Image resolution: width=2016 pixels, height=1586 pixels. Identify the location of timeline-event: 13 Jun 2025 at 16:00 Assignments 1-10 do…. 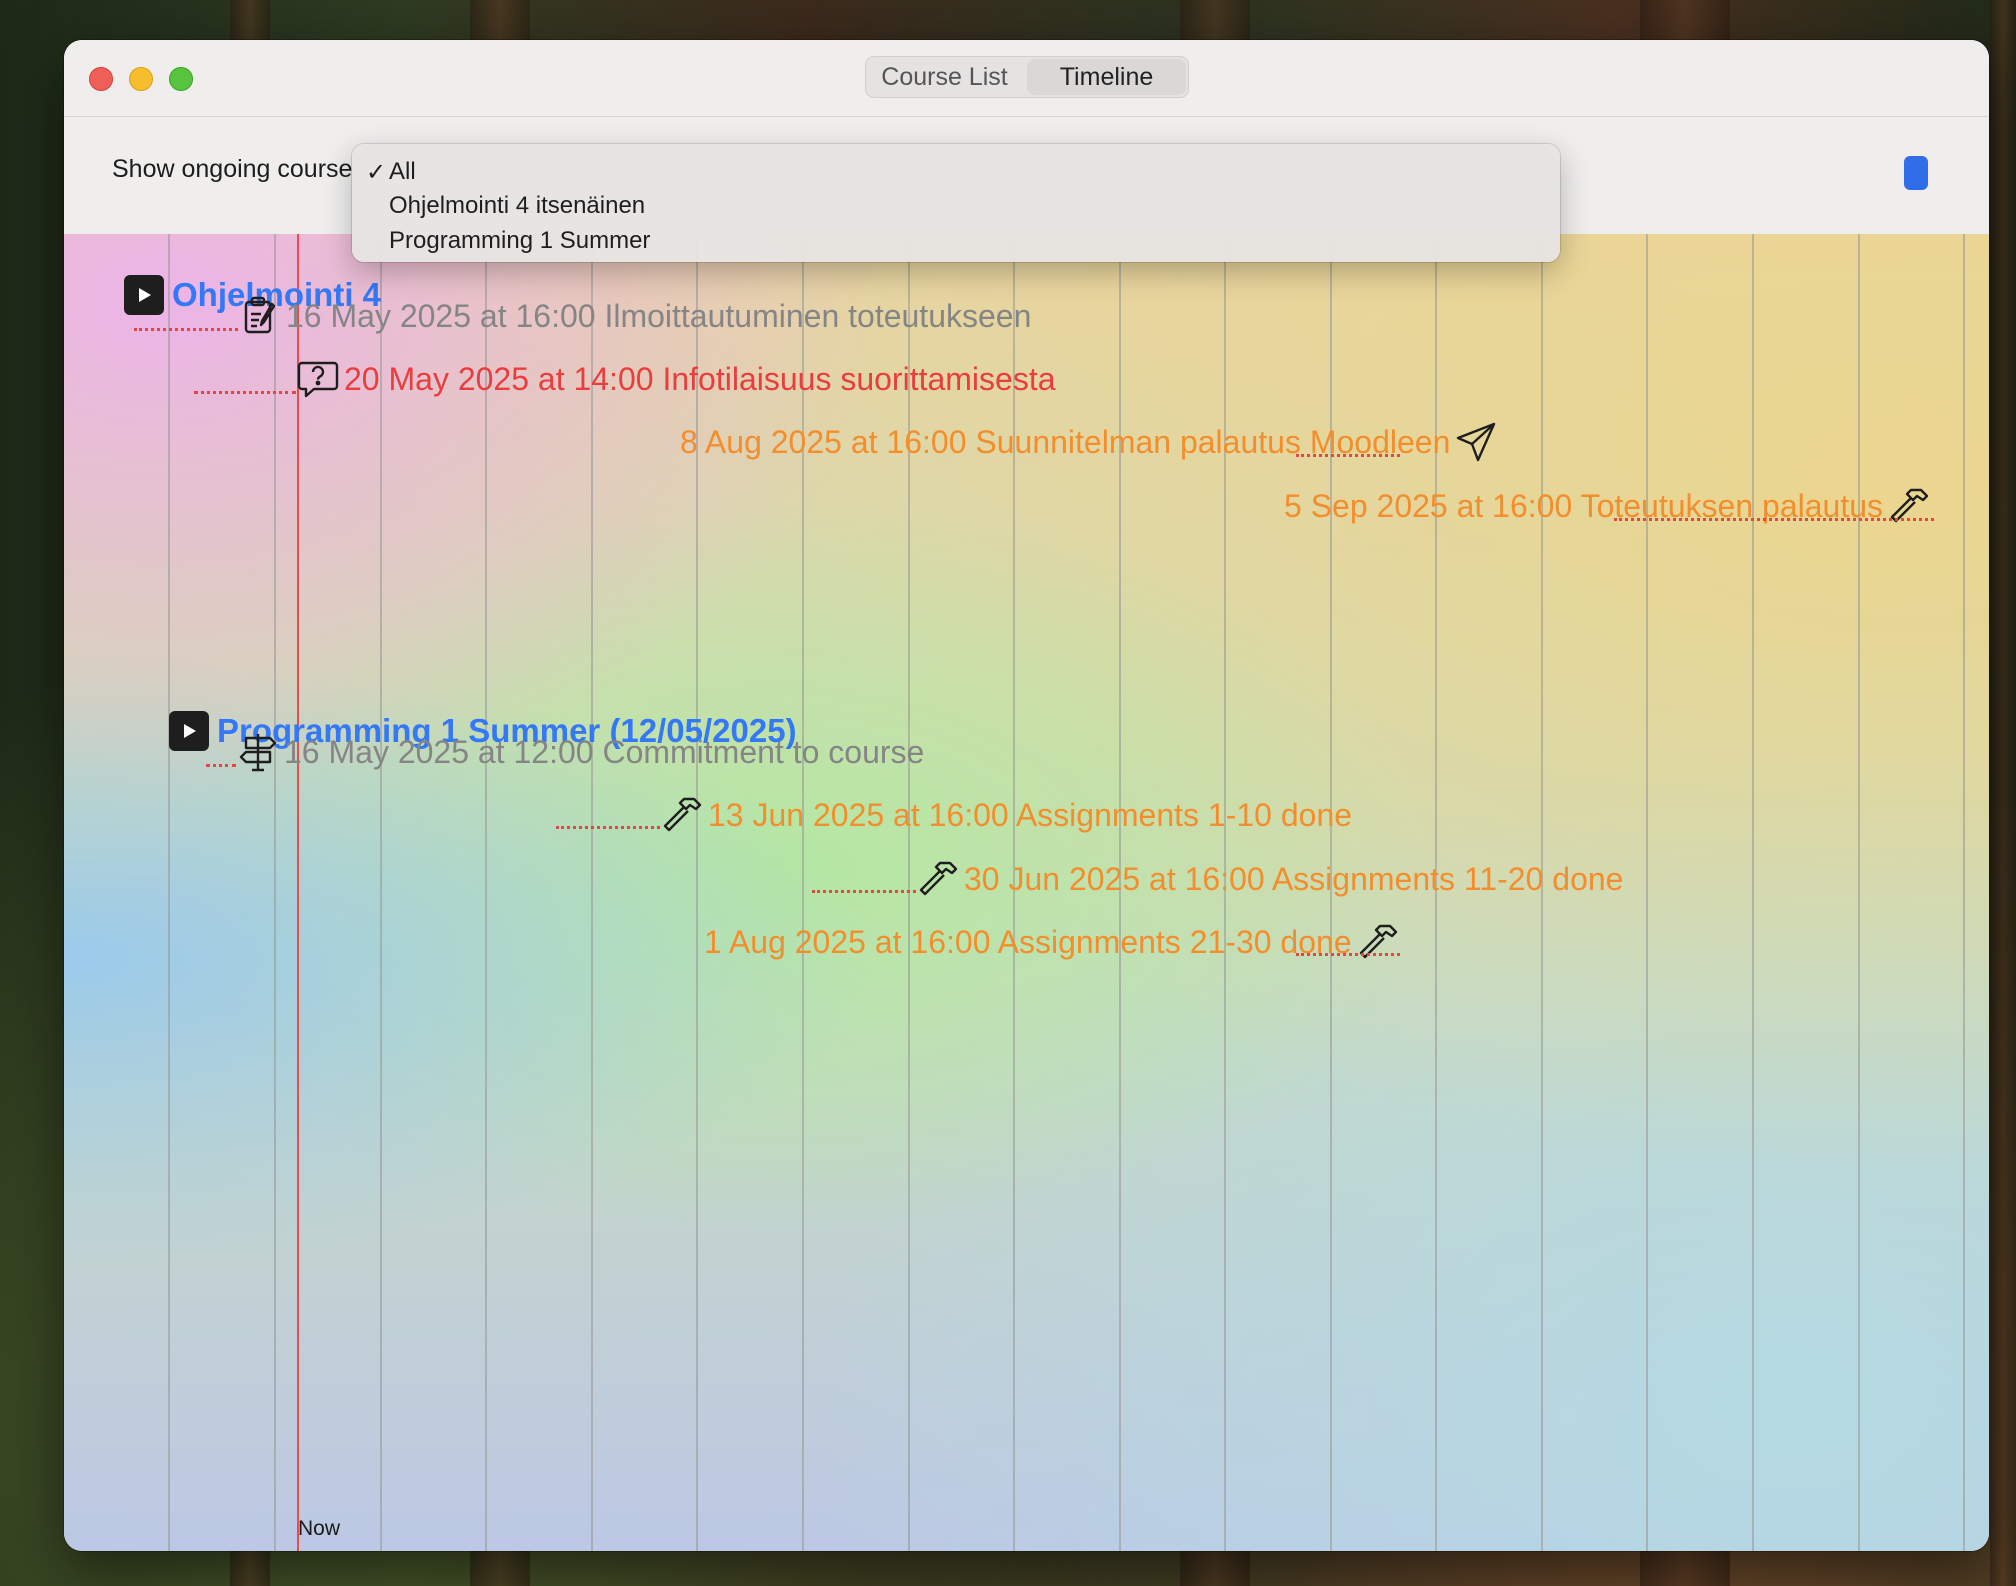
(1006, 815).